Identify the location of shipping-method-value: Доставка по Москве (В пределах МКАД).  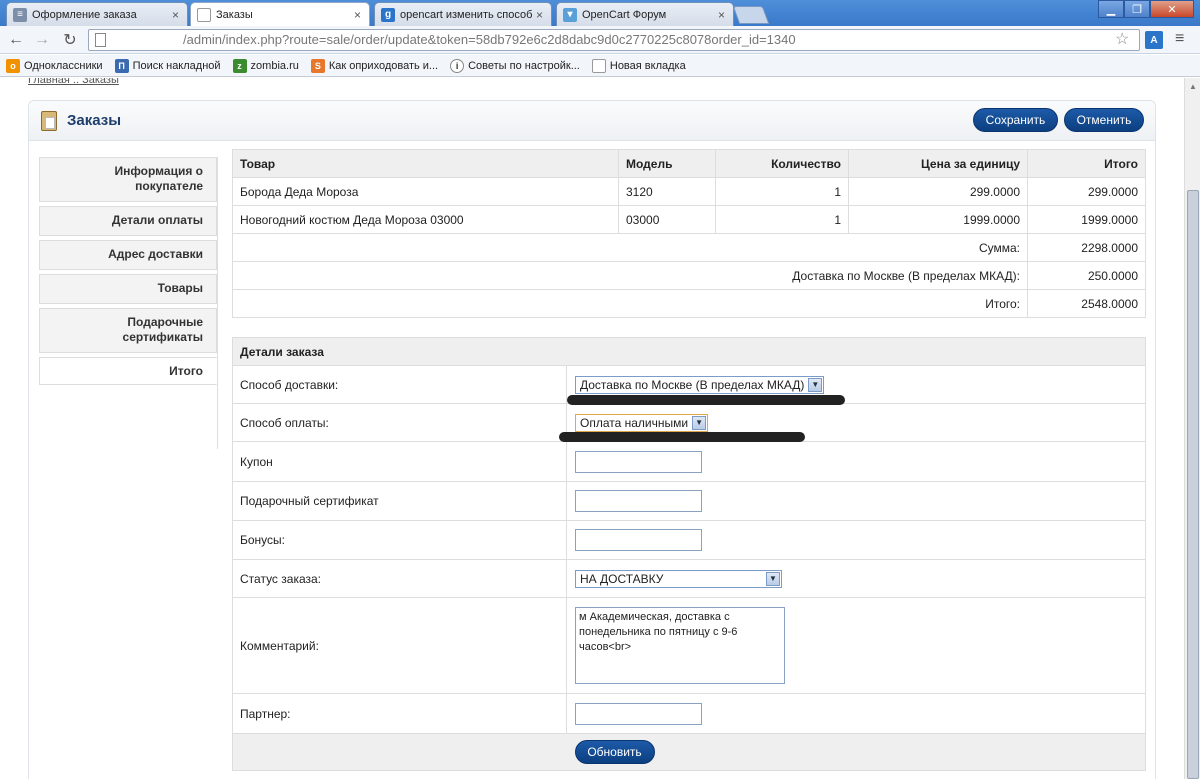
(692, 384).